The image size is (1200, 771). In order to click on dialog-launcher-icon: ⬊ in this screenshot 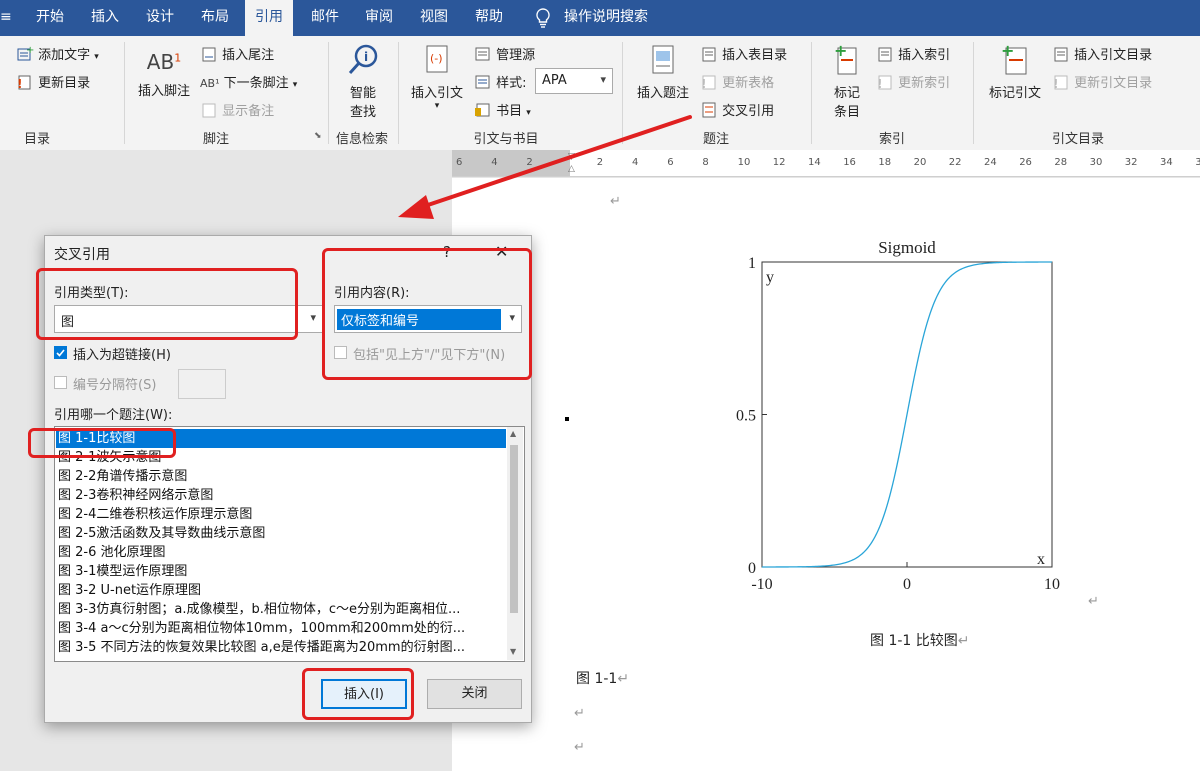, I will do `click(318, 136)`.